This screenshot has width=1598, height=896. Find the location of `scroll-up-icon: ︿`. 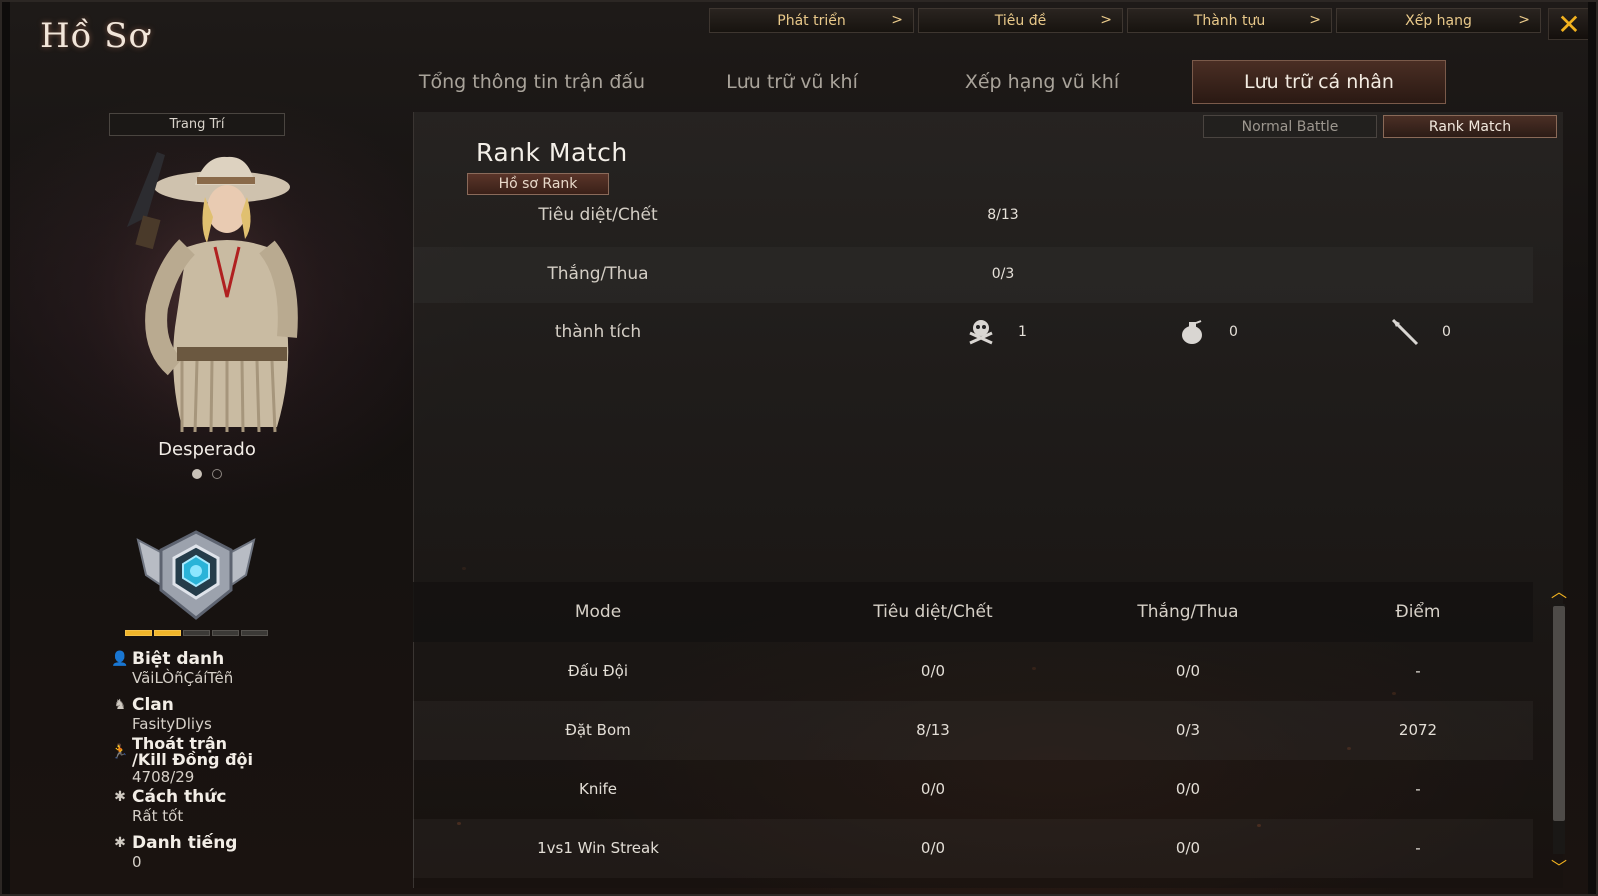

scroll-up-icon: ︿ is located at coordinates (1559, 590).